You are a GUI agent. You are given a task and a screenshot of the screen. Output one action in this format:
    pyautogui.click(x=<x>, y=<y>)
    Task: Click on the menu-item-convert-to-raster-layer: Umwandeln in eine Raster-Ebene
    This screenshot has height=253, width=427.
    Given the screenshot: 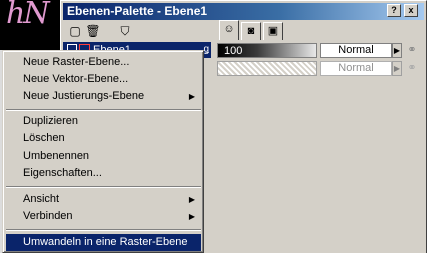 What is the action you would take?
    pyautogui.click(x=103, y=242)
    